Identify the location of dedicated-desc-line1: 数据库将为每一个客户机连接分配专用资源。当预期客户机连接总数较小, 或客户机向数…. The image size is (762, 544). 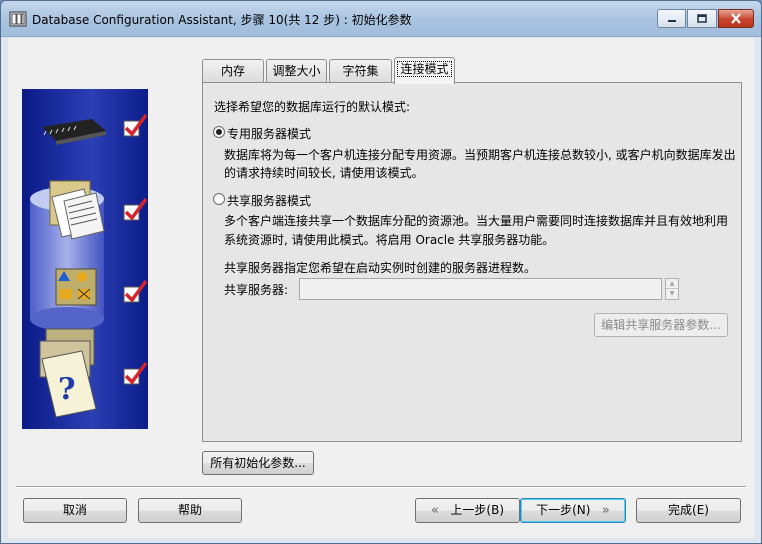
(480, 155).